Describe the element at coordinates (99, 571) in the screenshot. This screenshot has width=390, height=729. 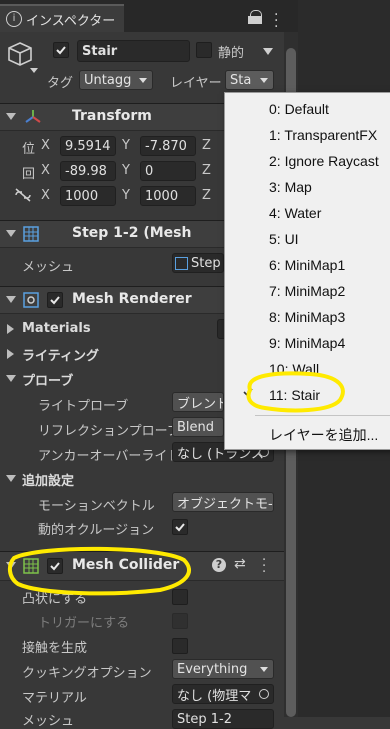
I see `highlight-ellipse-mesh-collider` at that location.